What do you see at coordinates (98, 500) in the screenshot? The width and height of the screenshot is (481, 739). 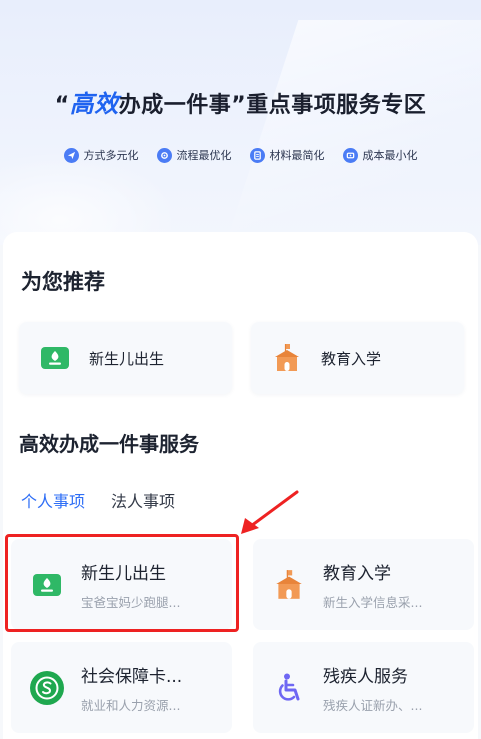 I see `services-tabs: 个人事项 法人事项` at bounding box center [98, 500].